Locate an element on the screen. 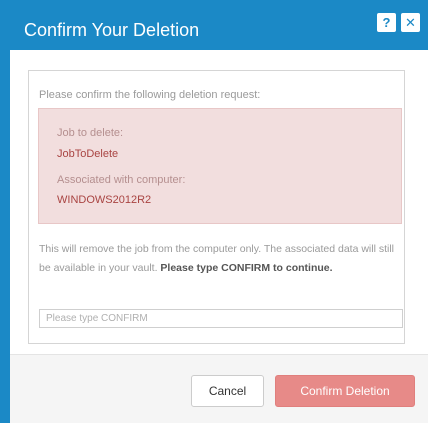  confirm-input is located at coordinates (221, 318).